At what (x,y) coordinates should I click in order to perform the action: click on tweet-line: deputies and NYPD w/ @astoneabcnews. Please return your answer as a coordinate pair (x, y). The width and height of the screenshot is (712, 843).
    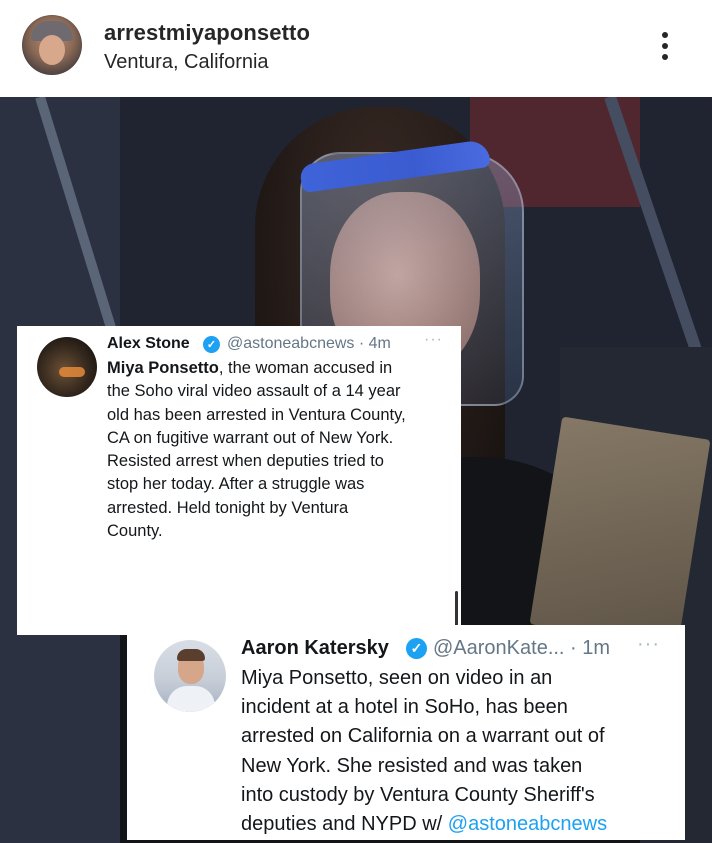
    Looking at the image, I should click on (424, 824).